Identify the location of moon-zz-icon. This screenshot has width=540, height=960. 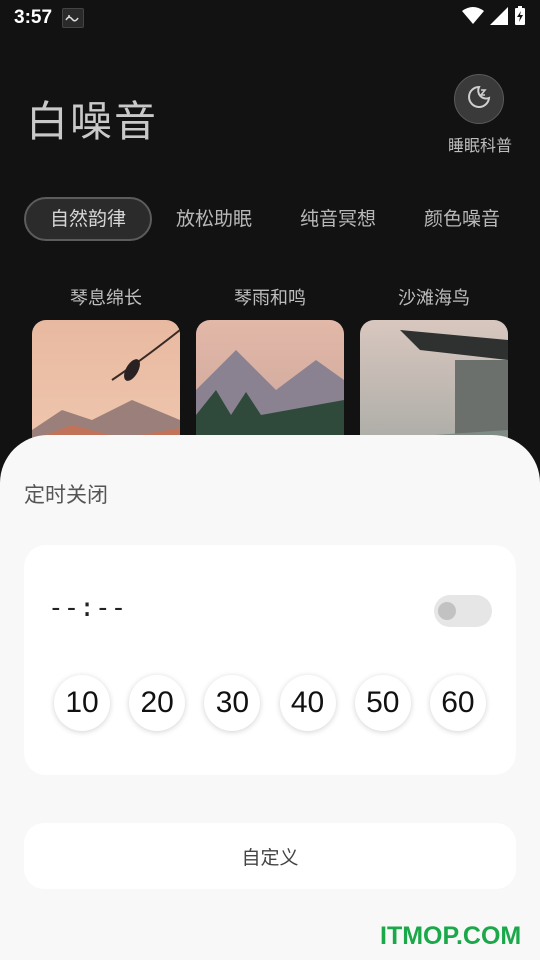
(479, 99).